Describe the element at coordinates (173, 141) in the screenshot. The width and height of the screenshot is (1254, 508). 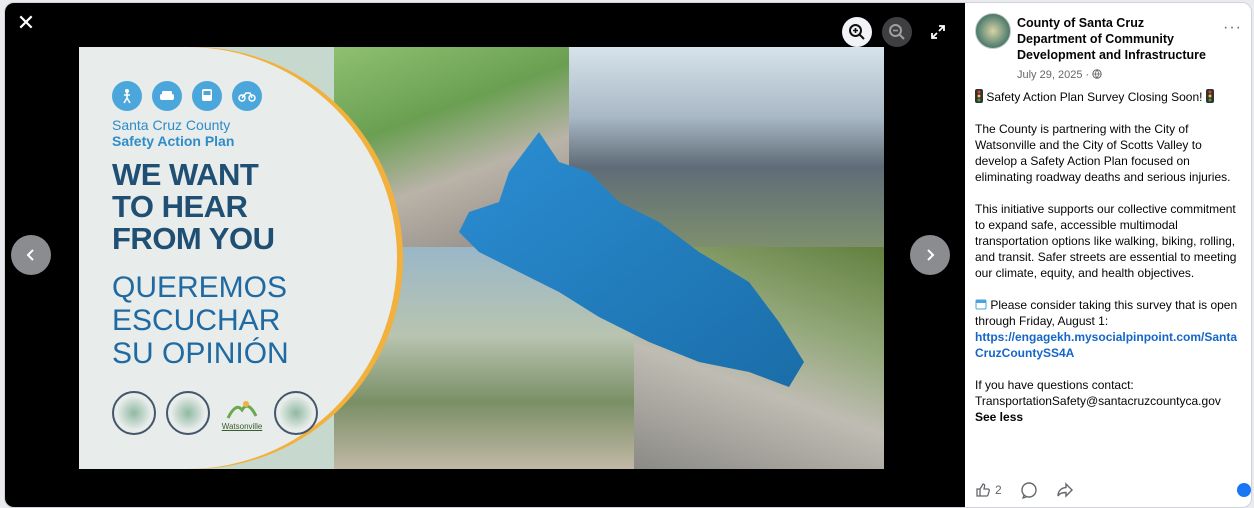
I see `brand-plan: Safety Action Plan` at that location.